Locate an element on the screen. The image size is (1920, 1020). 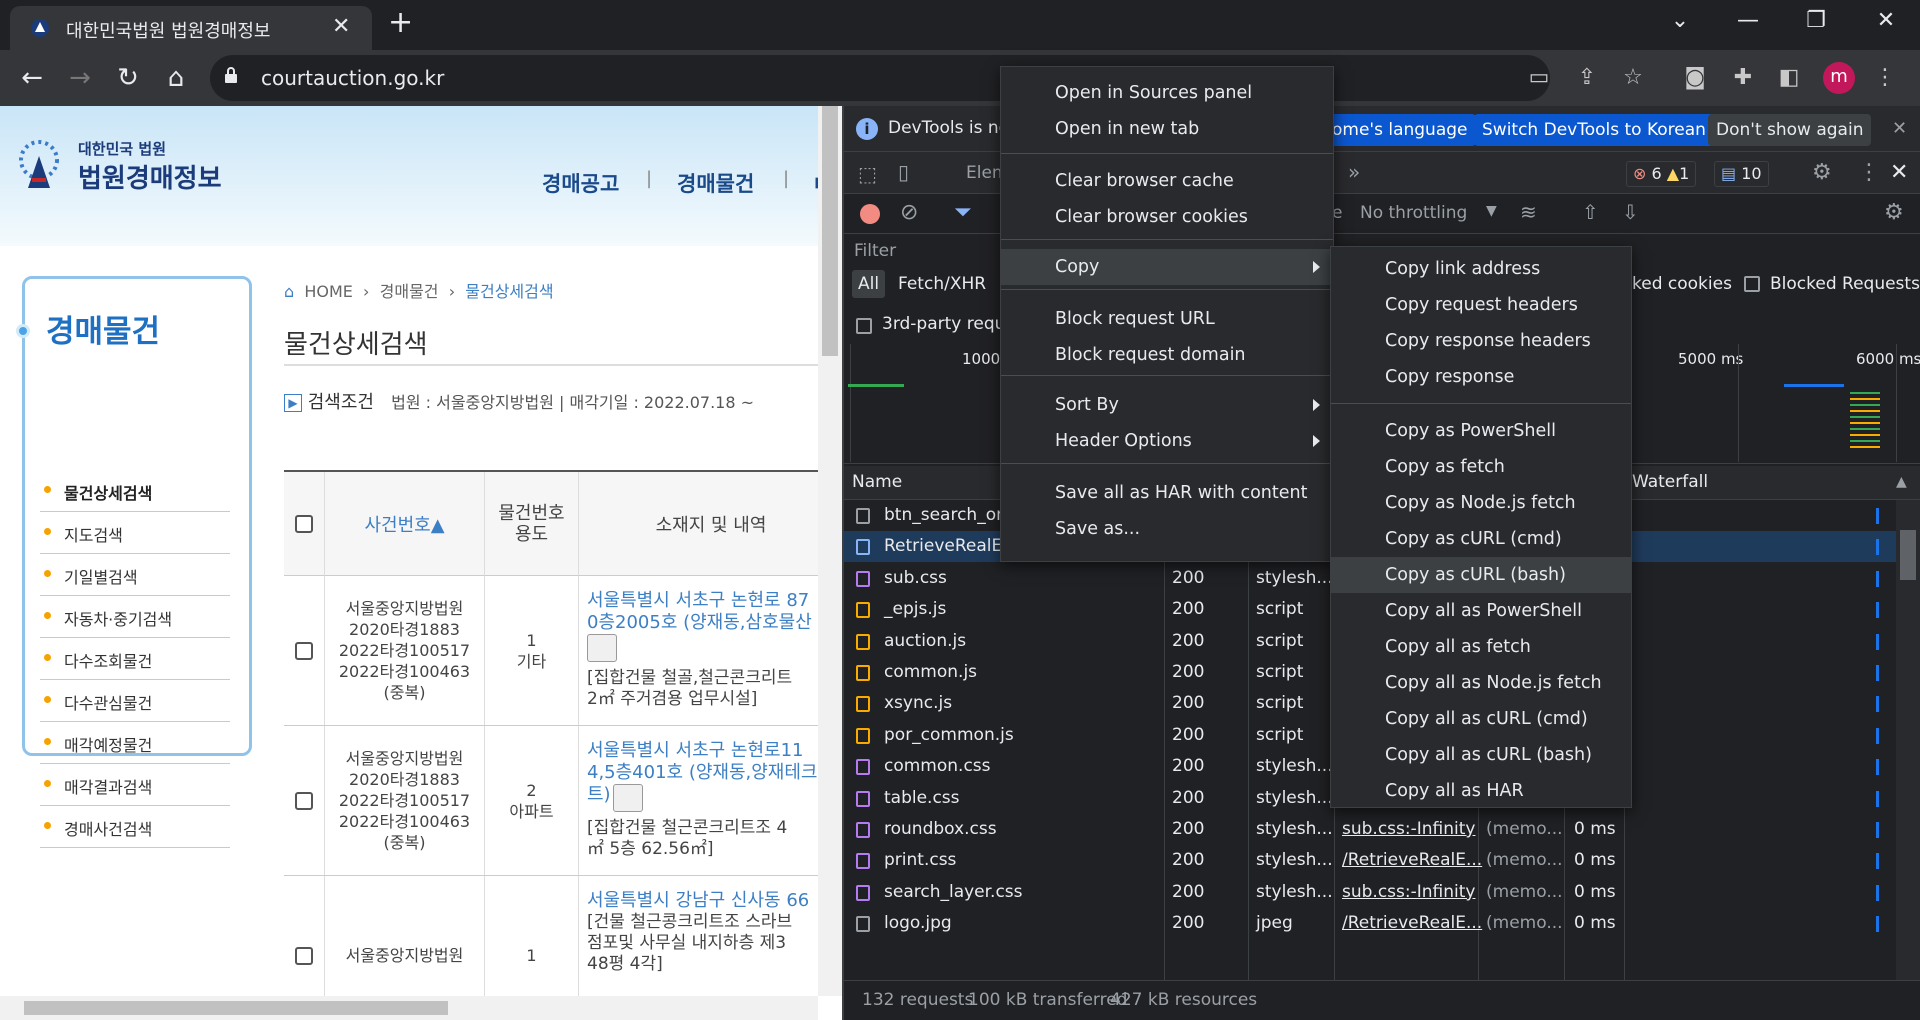
type-fetch-xhr: Fetch/XHR is located at coordinates (942, 284).